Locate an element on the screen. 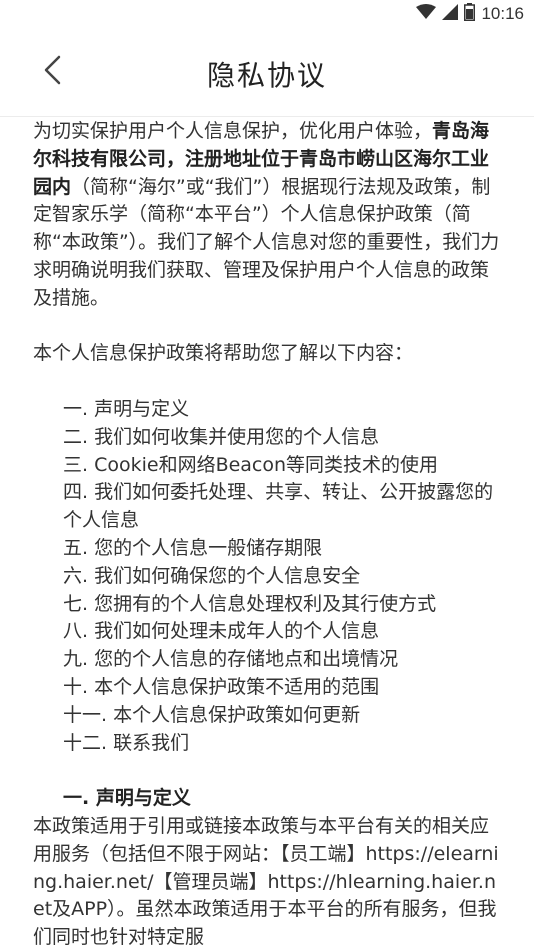  toc-item: 五. 您的个人信息一般储存期限 is located at coordinates (193, 547).